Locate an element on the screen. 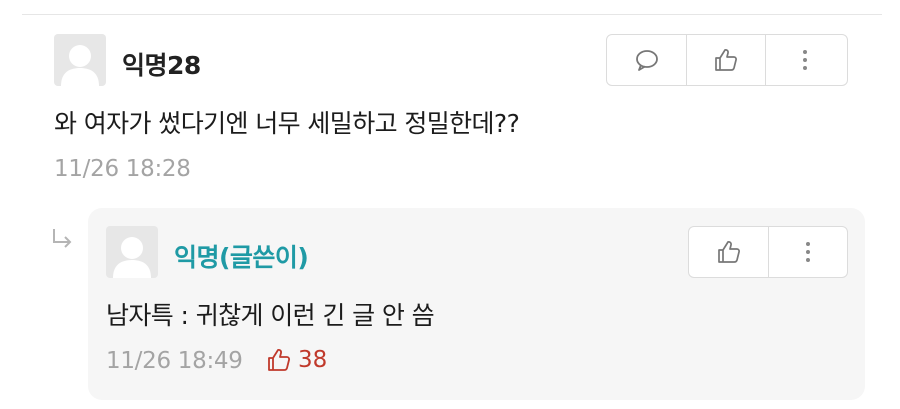  comment-actions is located at coordinates (727, 60).